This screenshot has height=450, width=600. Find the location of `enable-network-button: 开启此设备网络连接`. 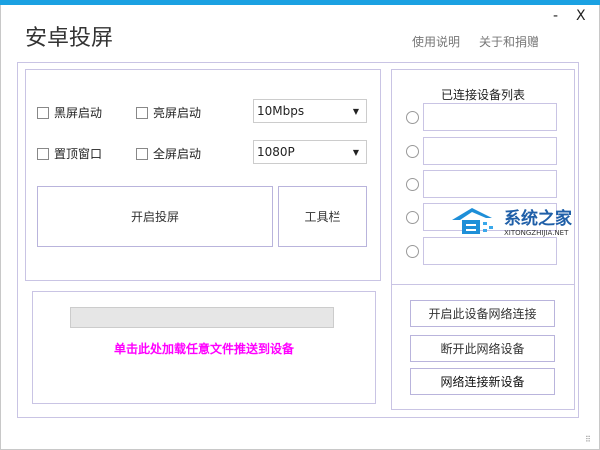

enable-network-button: 开启此设备网络连接 is located at coordinates (482, 313).